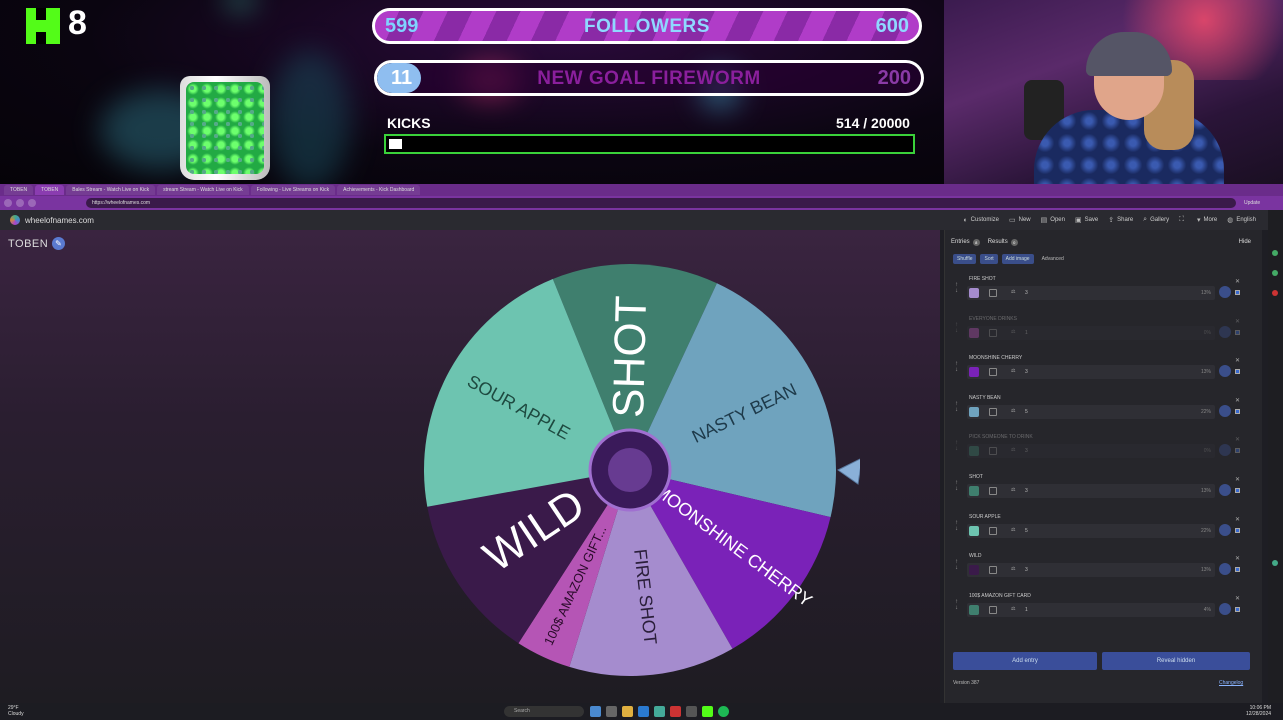  What do you see at coordinates (1020, 220) in the screenshot?
I see `menu-item: ▭ New` at bounding box center [1020, 220].